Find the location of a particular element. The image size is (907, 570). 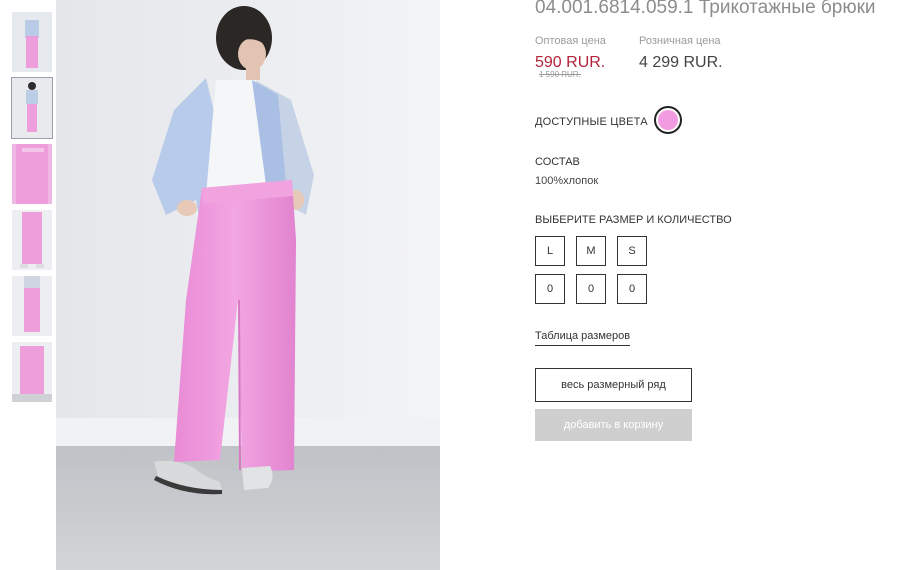

full-size-range-button: весь размерный ряд is located at coordinates (613, 385).